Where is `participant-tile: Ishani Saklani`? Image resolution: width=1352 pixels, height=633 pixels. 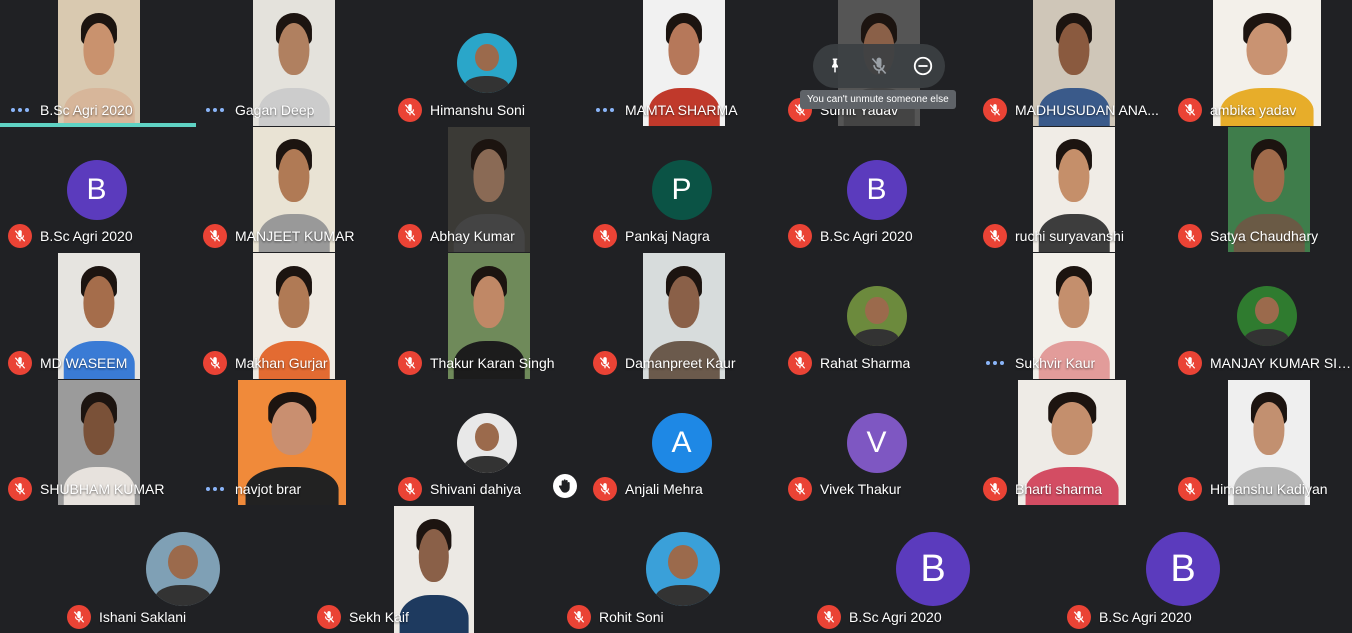
participant-tile: Ishani Saklani is located at coordinates (183, 569).